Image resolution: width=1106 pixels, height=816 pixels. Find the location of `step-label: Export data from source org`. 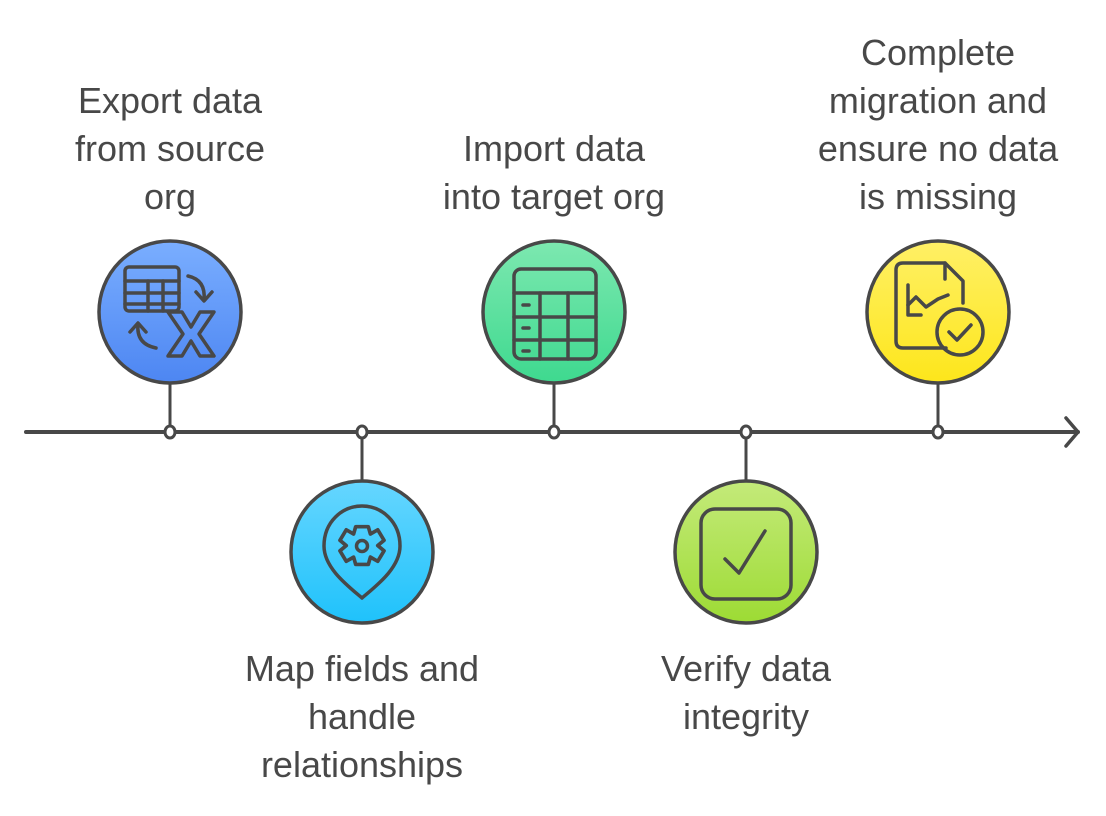

step-label: Export data from source org is located at coordinates (170, 148).